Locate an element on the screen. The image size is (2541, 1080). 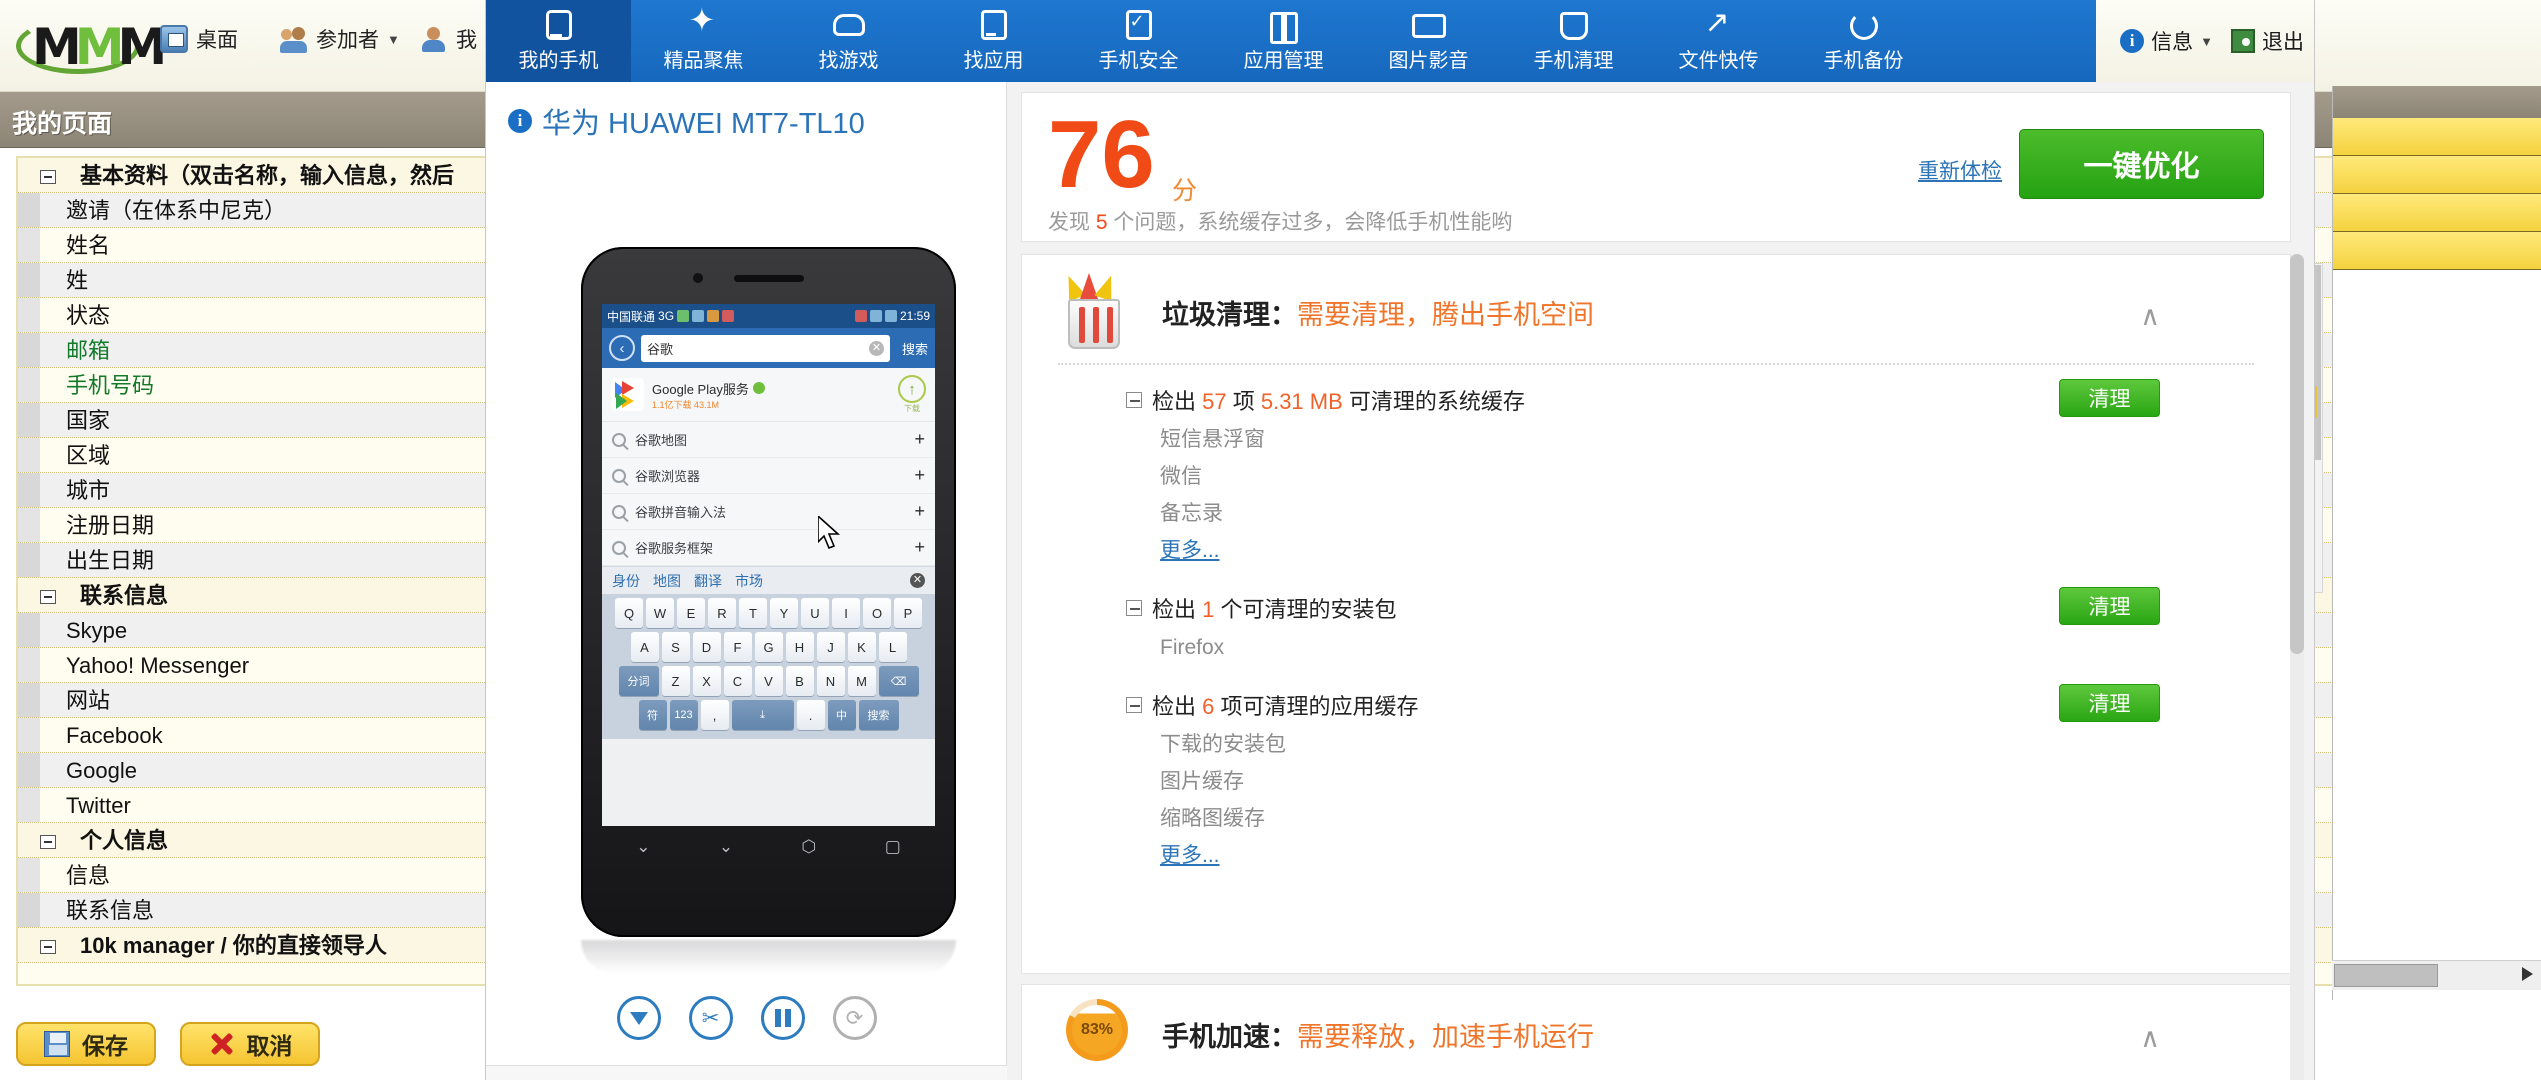
clear-icon: ✕ is located at coordinates (876, 348).